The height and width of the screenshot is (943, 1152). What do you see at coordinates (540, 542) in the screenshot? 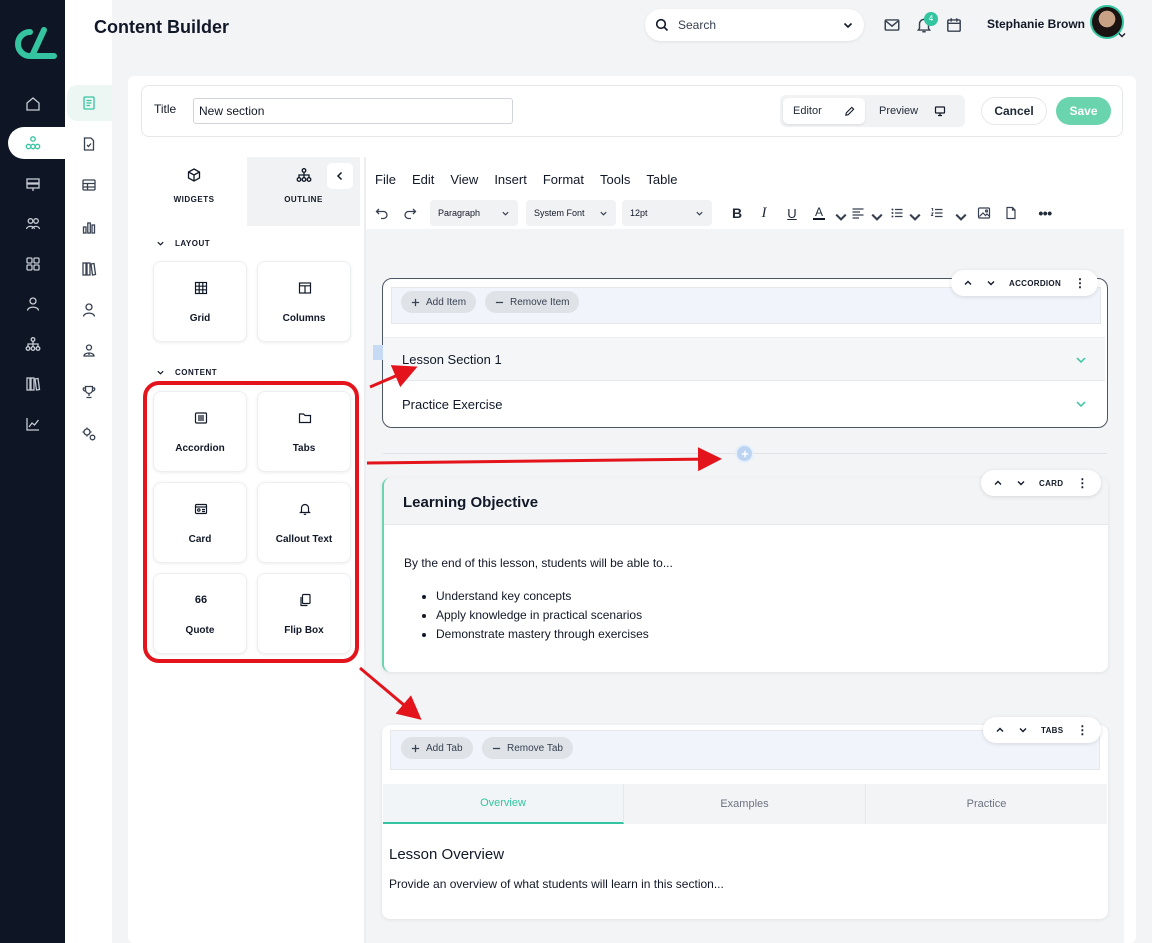
I see `annotation-arrows` at bounding box center [540, 542].